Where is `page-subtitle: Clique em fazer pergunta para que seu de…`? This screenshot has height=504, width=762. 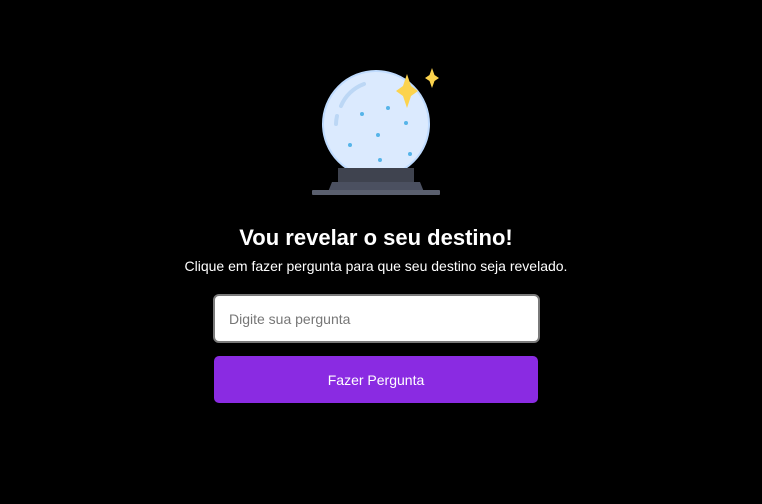
page-subtitle: Clique em fazer pergunta para que seu de… is located at coordinates (376, 266).